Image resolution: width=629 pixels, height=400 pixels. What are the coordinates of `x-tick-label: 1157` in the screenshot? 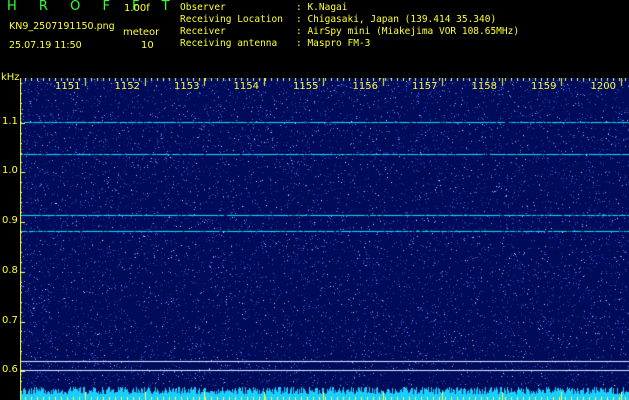 It's located at (425, 86).